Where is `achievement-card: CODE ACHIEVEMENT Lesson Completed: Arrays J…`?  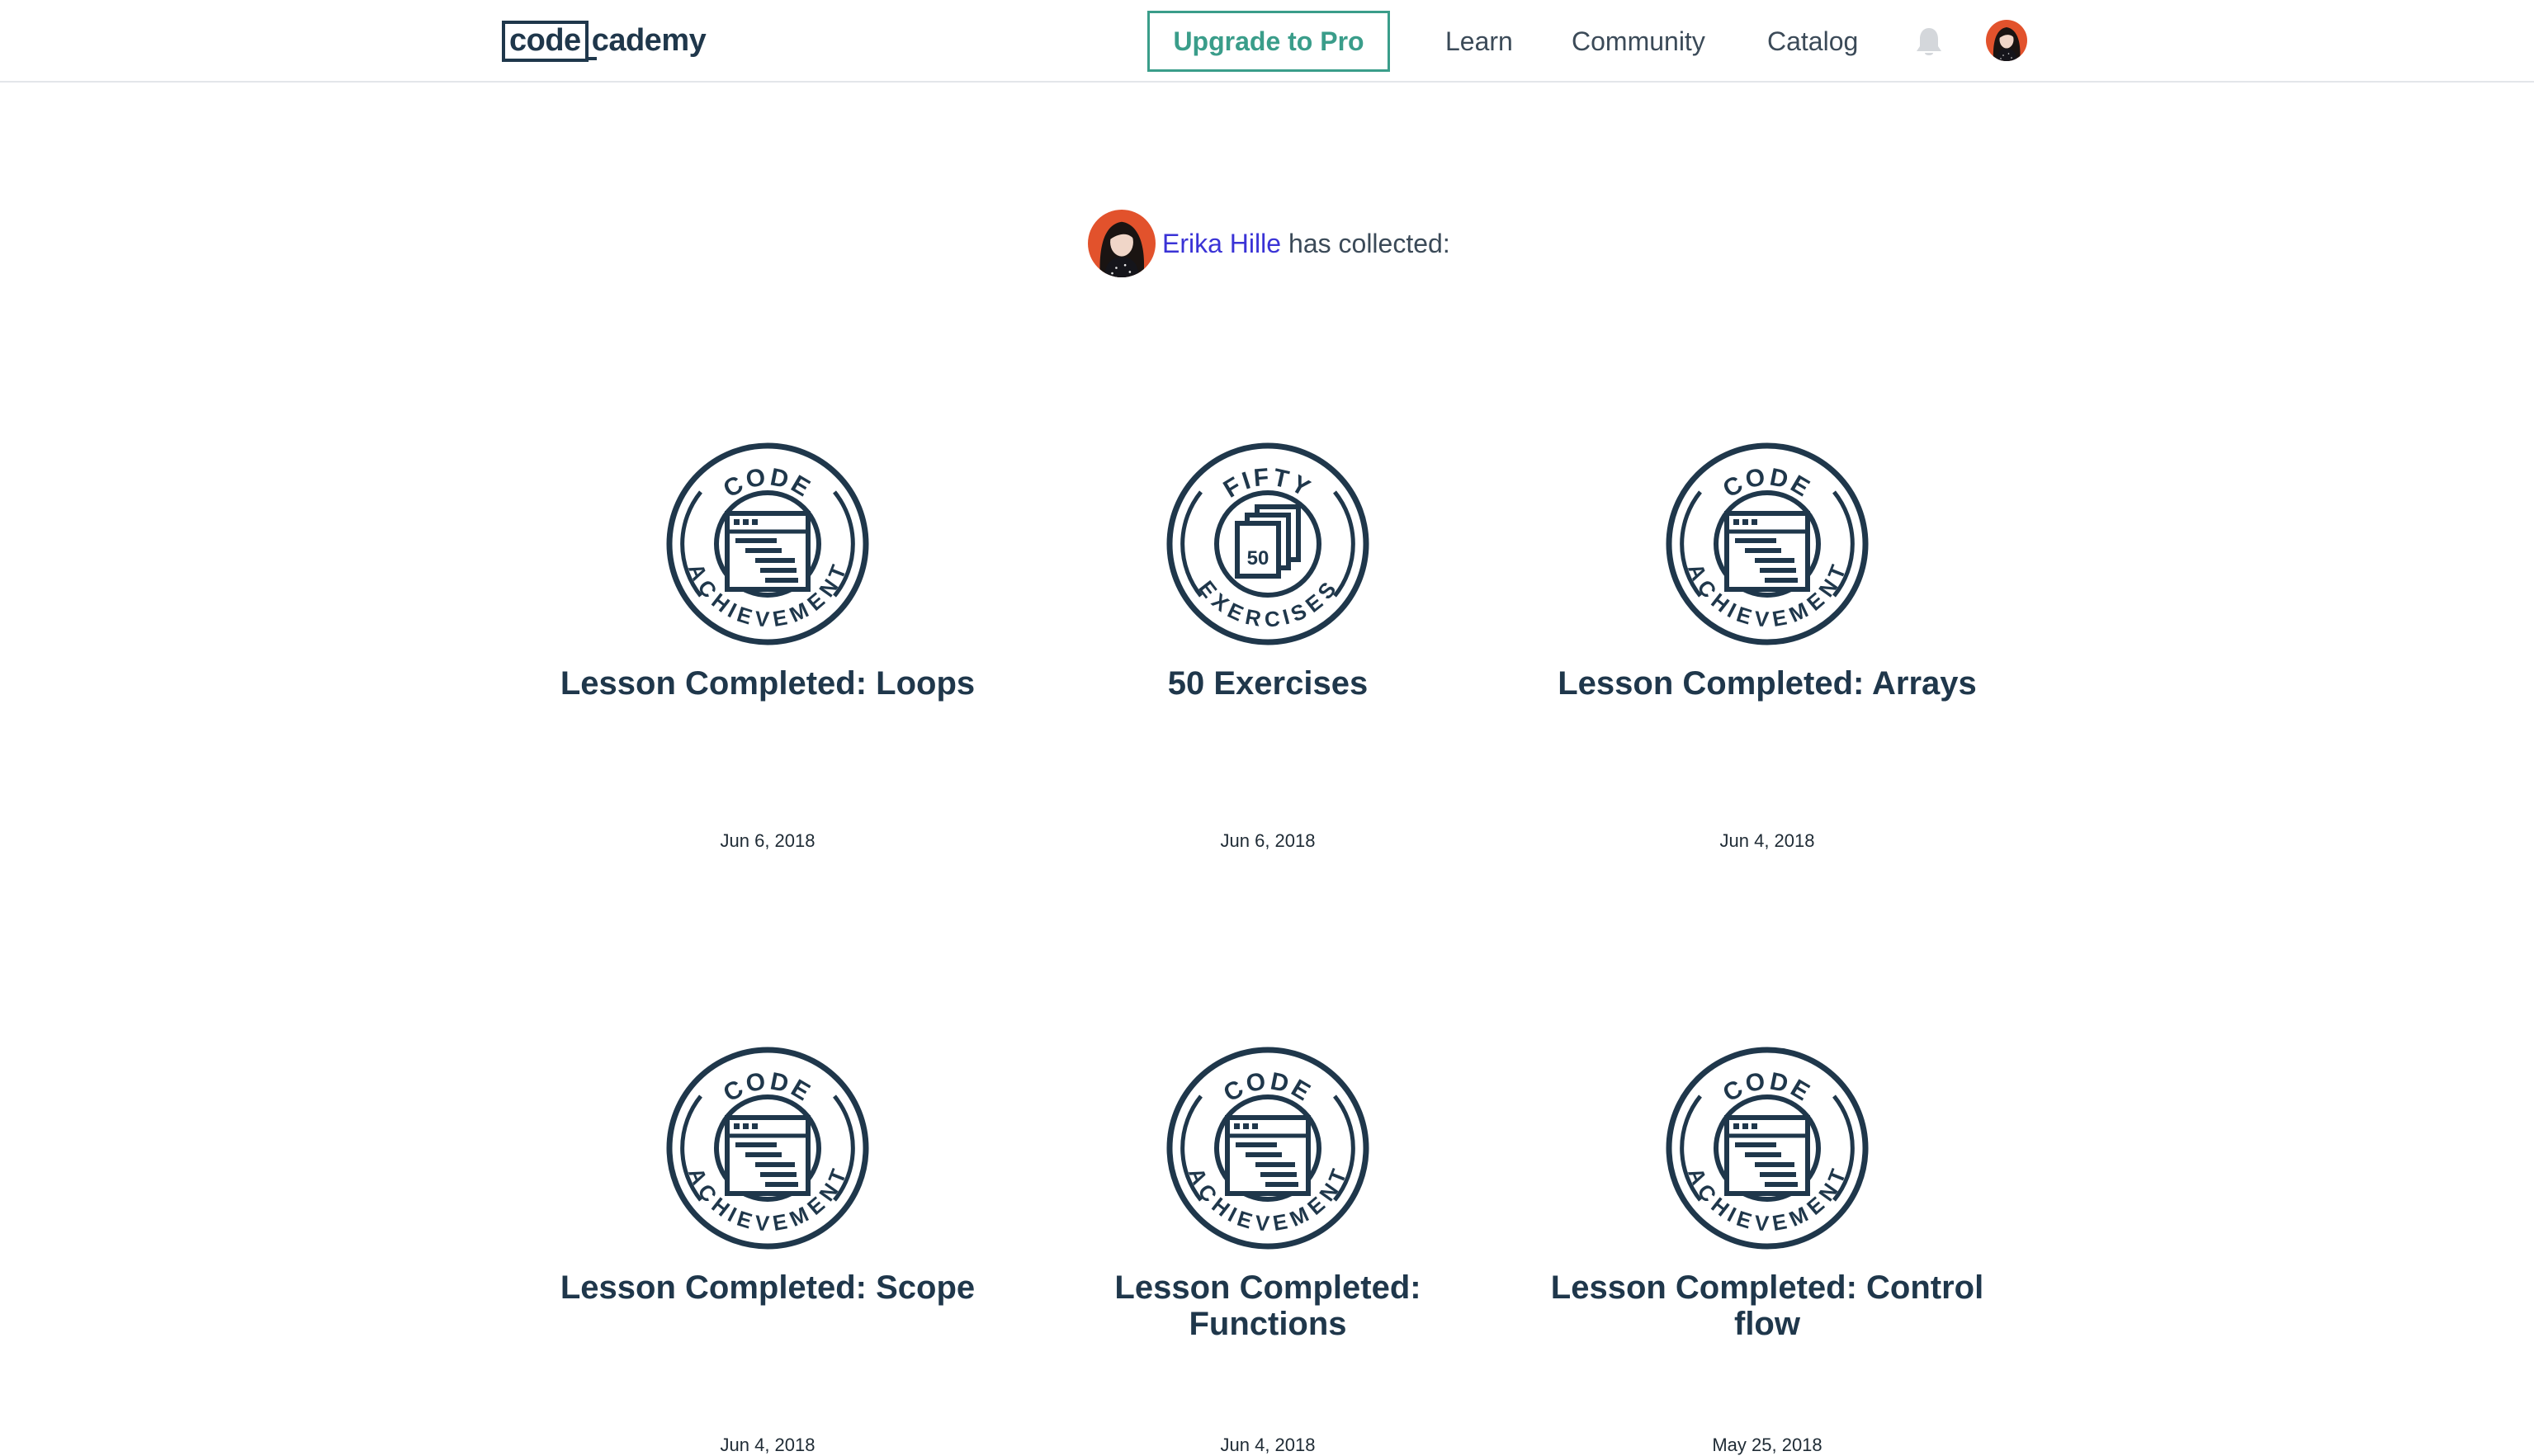
achievement-card: CODE ACHIEVEMENT Lesson Completed: Arrays J… is located at coordinates (1767, 646).